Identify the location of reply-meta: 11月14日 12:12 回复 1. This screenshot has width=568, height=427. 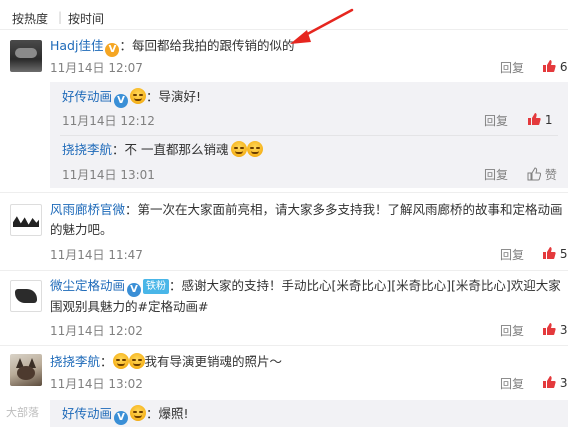
(315, 121).